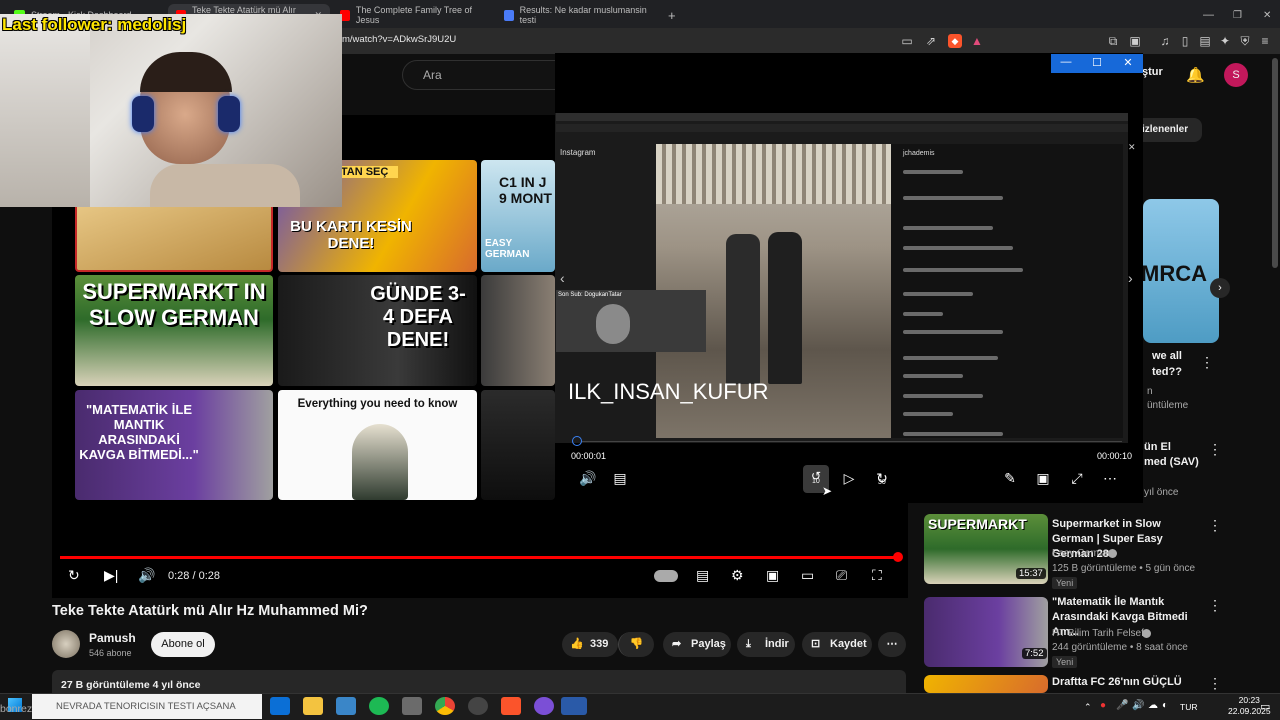 The width and height of the screenshot is (1280, 720). I want to click on progress-bar, so click(480, 557).